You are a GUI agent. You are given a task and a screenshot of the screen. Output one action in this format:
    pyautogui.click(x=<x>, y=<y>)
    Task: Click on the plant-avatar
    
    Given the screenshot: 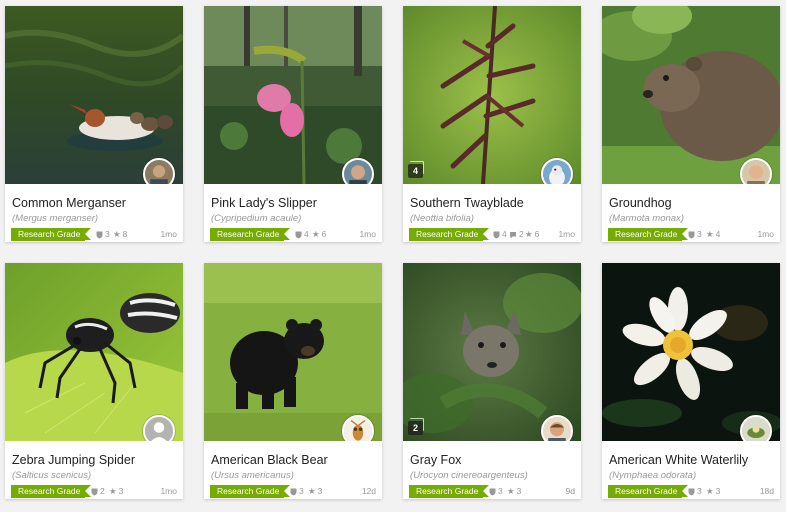 What is the action you would take?
    pyautogui.click(x=756, y=428)
    